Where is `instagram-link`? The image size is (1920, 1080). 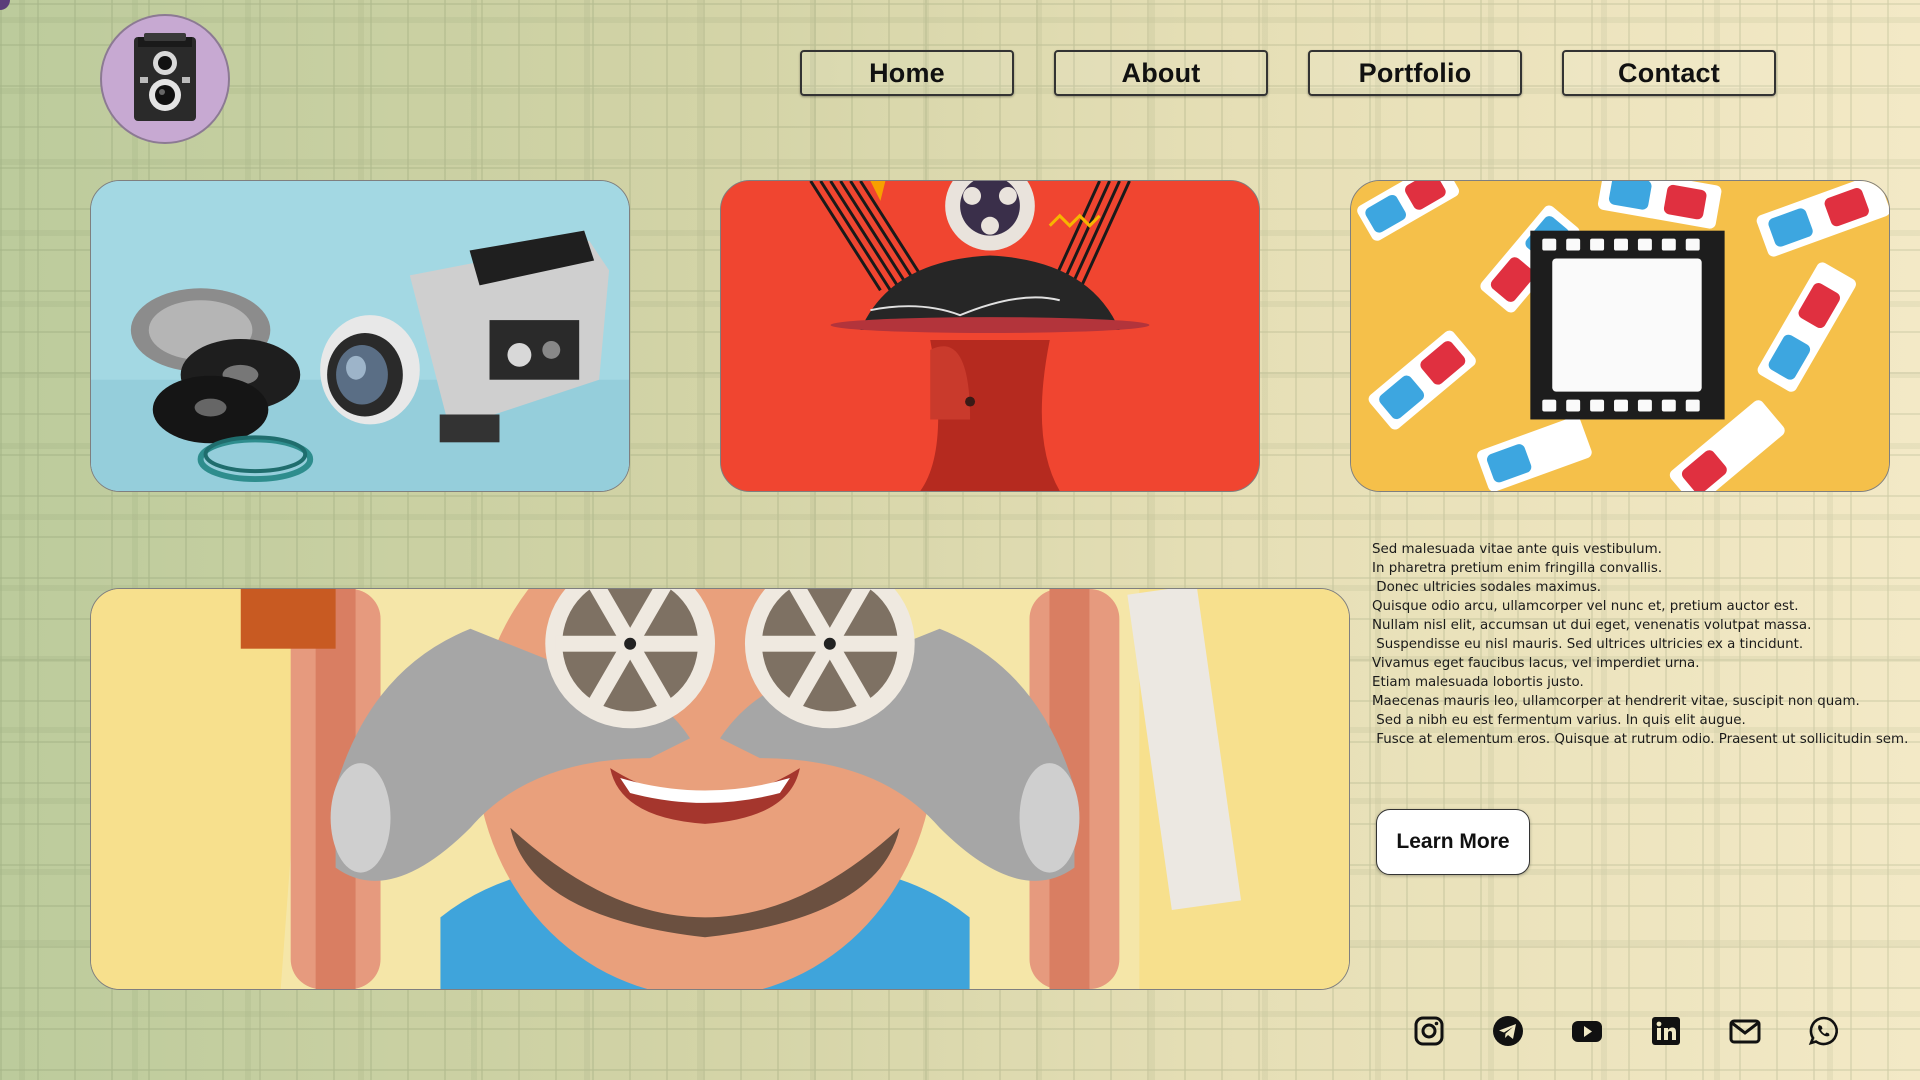 instagram-link is located at coordinates (1429, 1031).